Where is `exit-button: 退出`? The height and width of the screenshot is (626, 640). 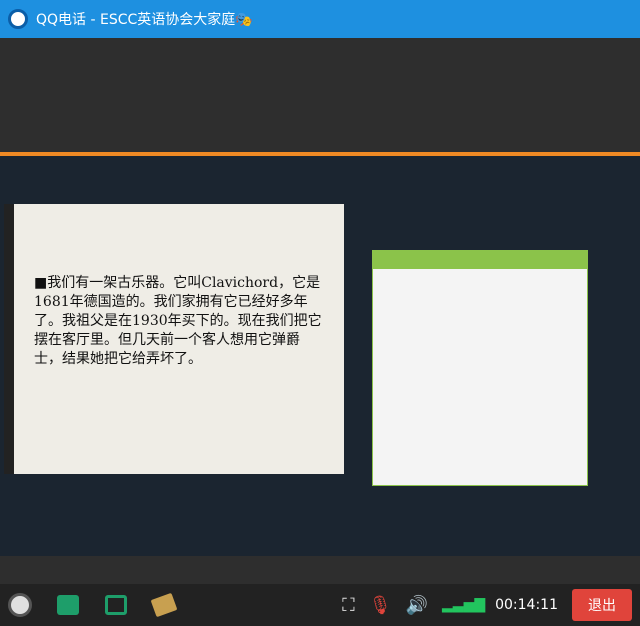
exit-button: 退出 is located at coordinates (602, 605).